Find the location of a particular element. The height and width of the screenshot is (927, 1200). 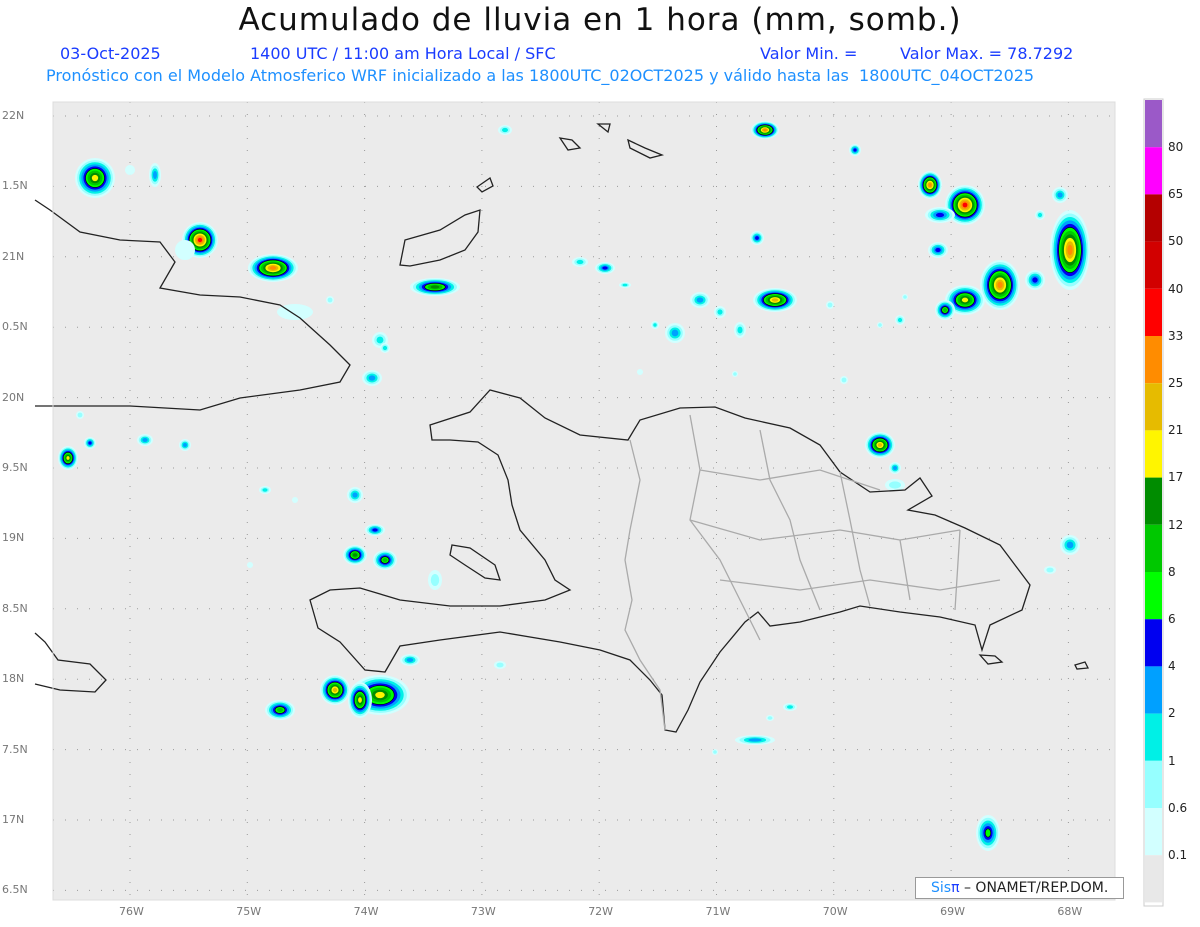

colorbar-label: 6 is located at coordinates (1172, 619).